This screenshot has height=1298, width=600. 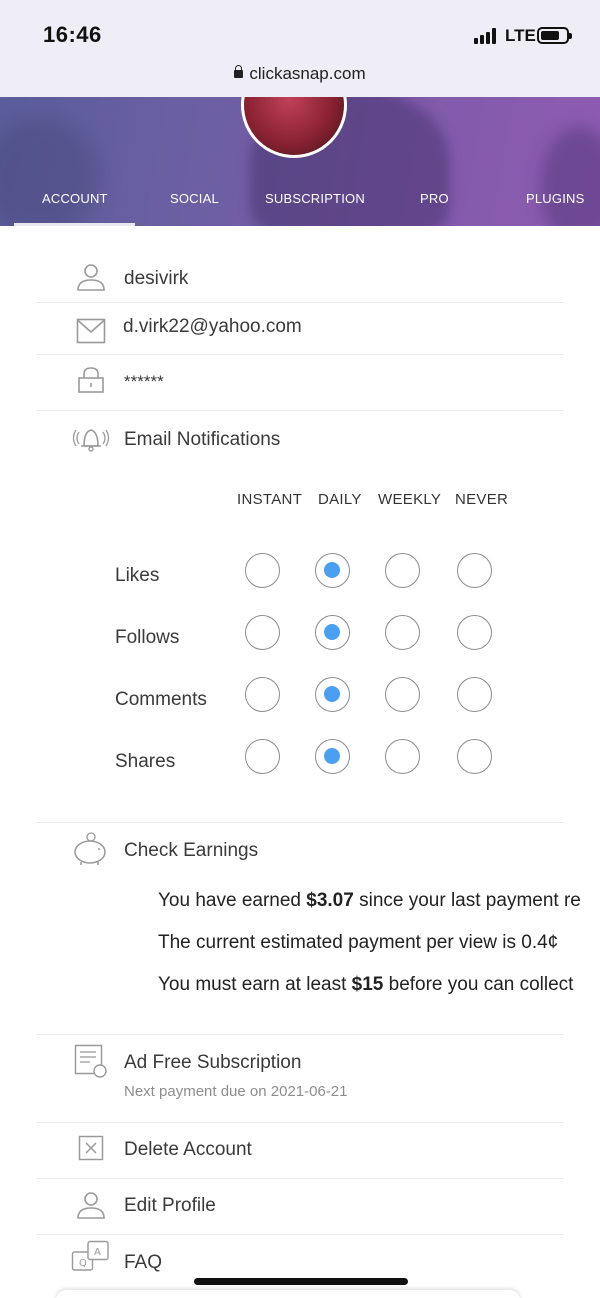 What do you see at coordinates (262, 570) in the screenshot?
I see `radio-likes-instant` at bounding box center [262, 570].